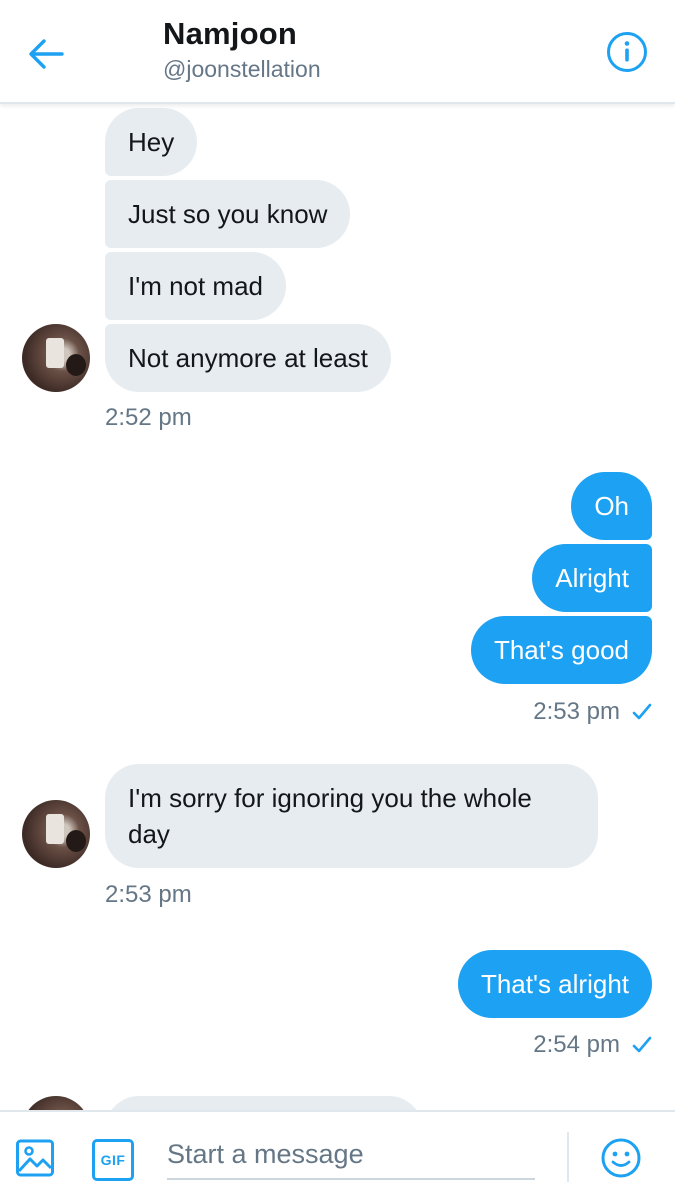 The height and width of the screenshot is (1200, 675). I want to click on emoji-button, so click(621, 1158).